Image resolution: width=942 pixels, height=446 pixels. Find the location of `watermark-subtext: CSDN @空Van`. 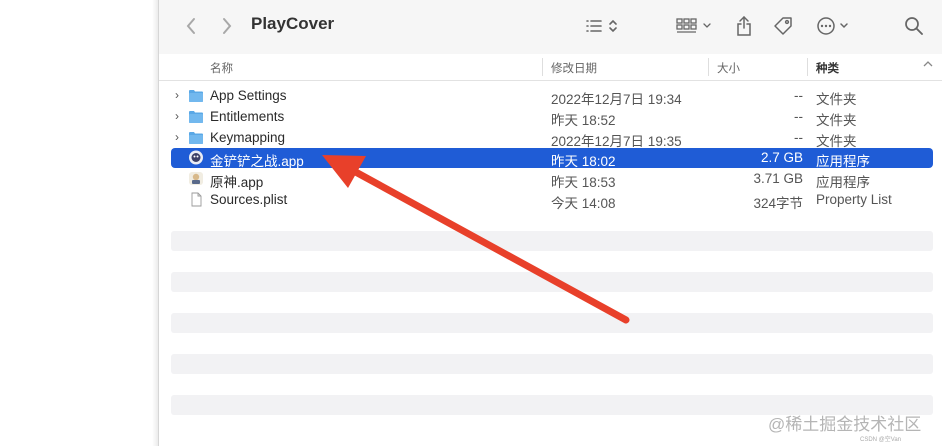

watermark-subtext: CSDN @空Van is located at coordinates (880, 440).